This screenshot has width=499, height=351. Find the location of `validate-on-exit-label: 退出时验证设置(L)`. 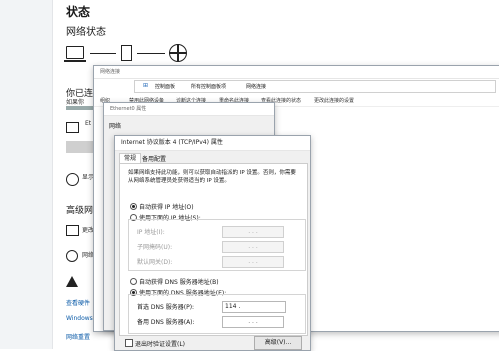

validate-on-exit-label: 退出时验证设置(L) is located at coordinates (160, 344).